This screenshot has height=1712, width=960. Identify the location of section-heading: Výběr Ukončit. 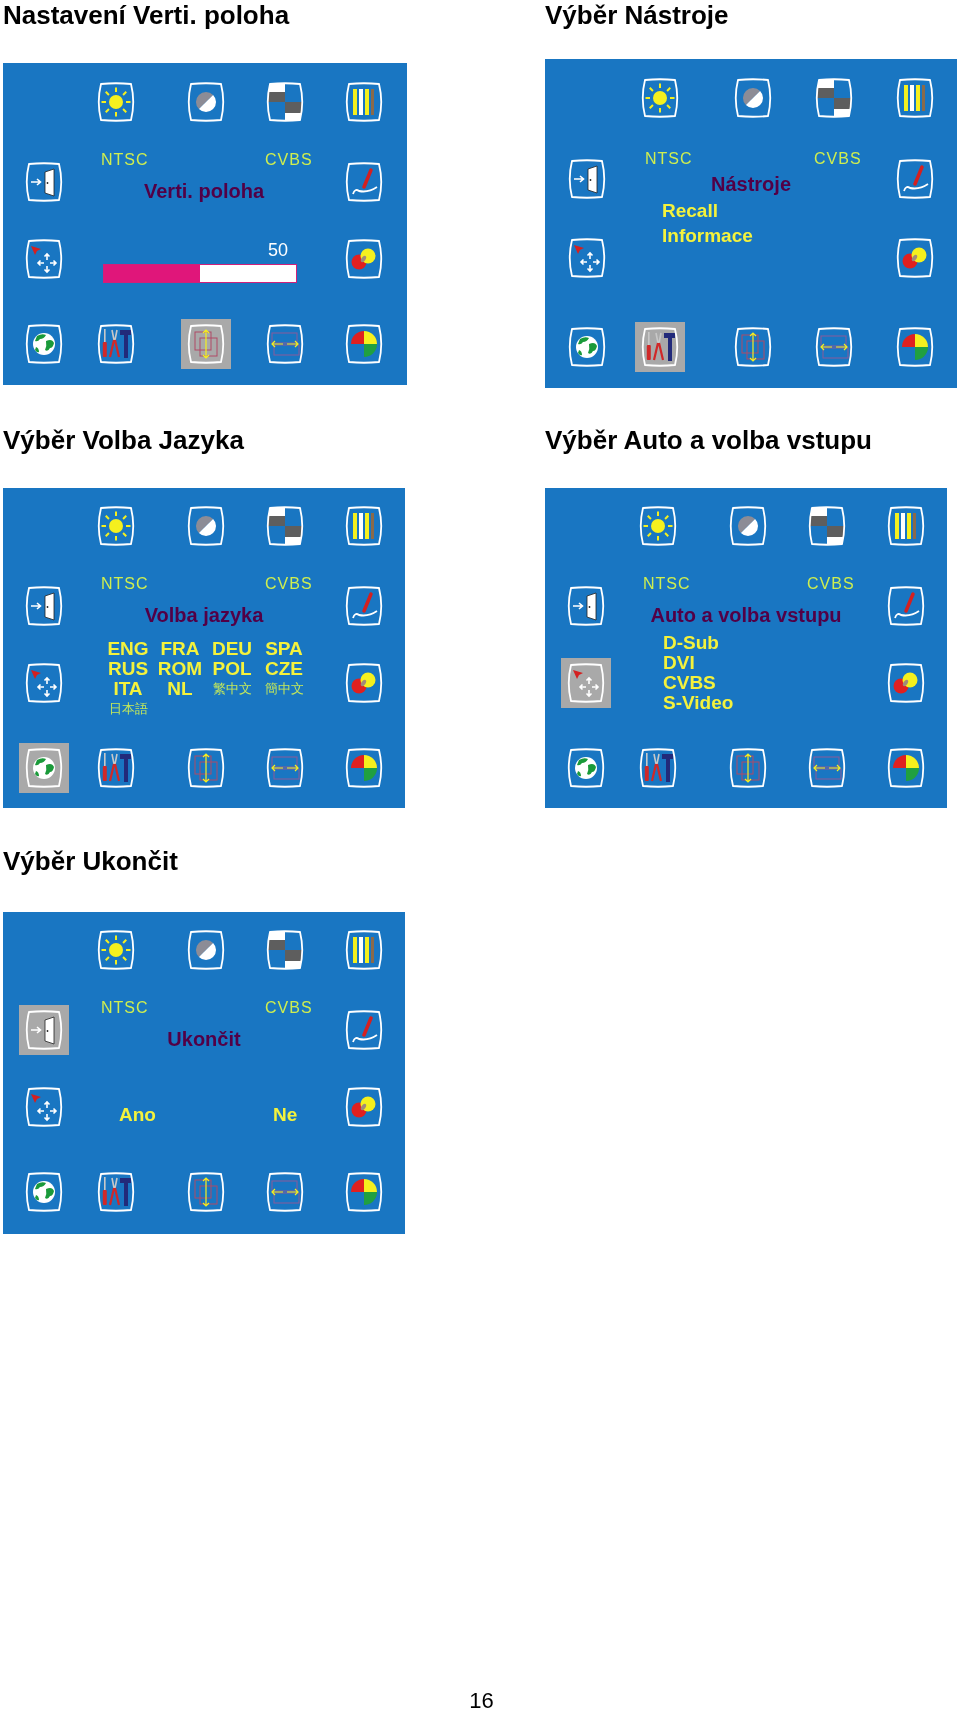
(90, 861).